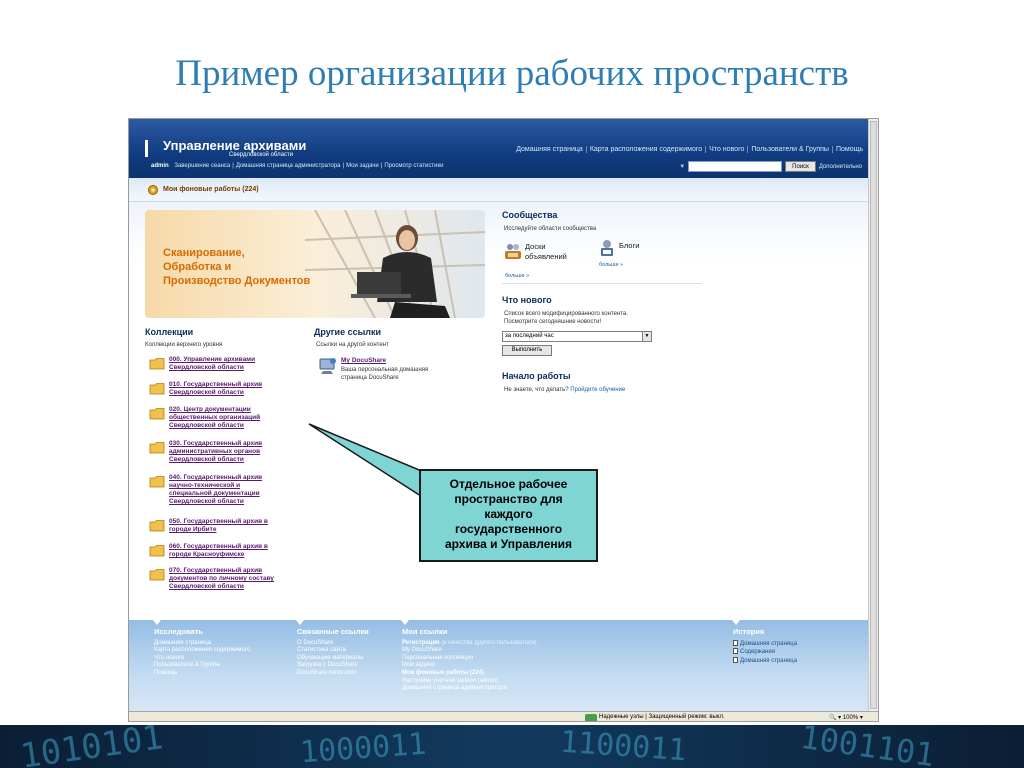 Image resolution: width=1024 pixels, height=768 pixels. Describe the element at coordinates (413, 166) in the screenshot. I see `stats-link: Просмотр статистики` at that location.